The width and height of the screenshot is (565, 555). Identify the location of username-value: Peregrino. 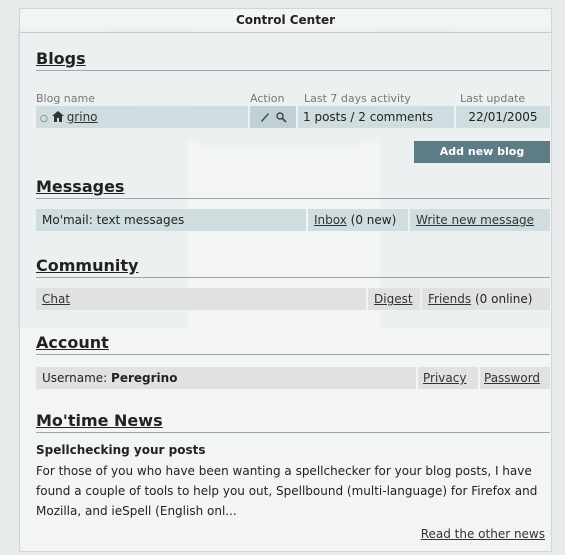
(144, 378).